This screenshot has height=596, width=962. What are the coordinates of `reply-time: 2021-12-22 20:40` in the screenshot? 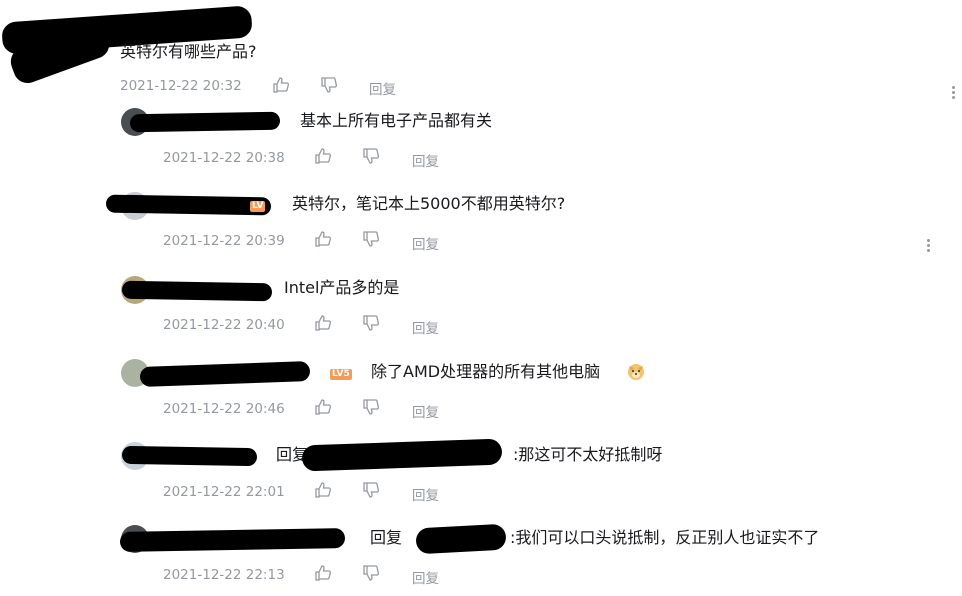 It's located at (224, 325).